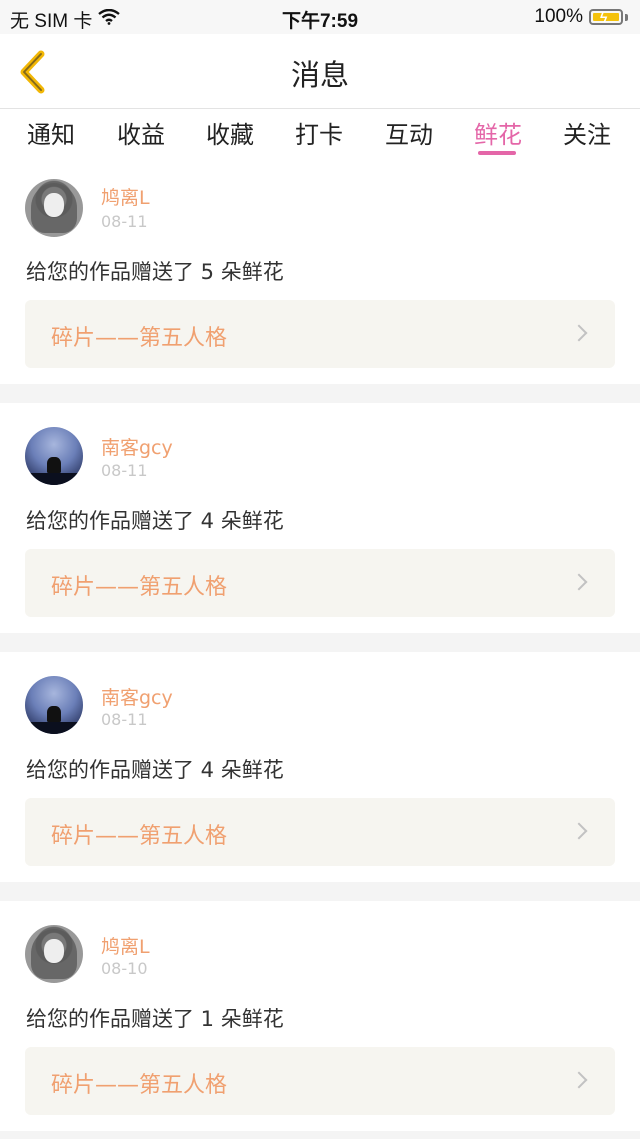 Image resolution: width=640 pixels, height=1139 pixels. I want to click on tab-earnings: 收益, so click(141, 132).